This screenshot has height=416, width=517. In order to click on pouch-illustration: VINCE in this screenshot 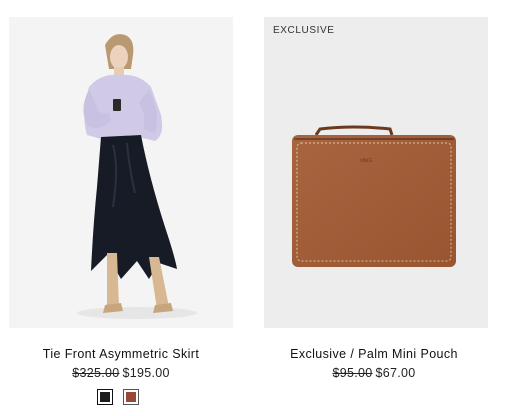, I will do `click(374, 196)`.